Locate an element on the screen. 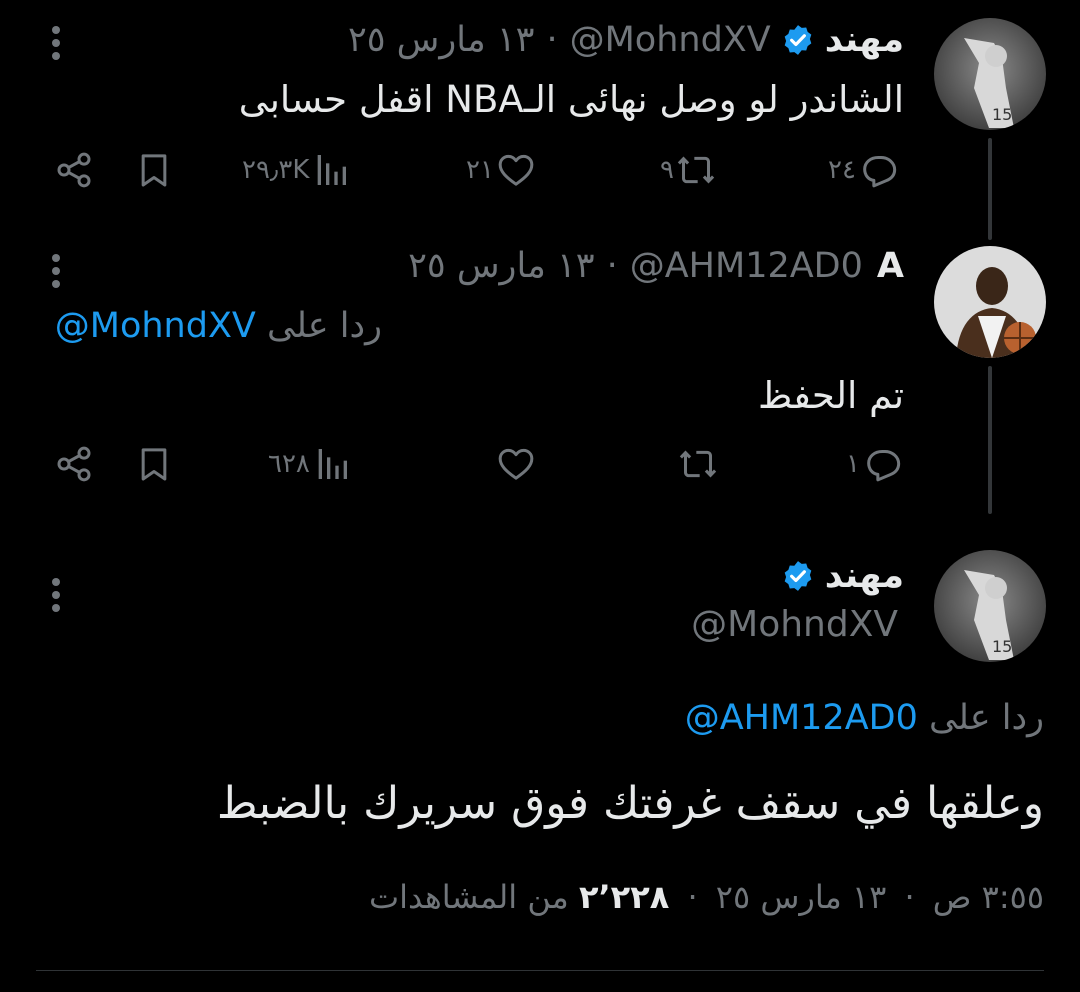  like-button is located at coordinates (515, 464).